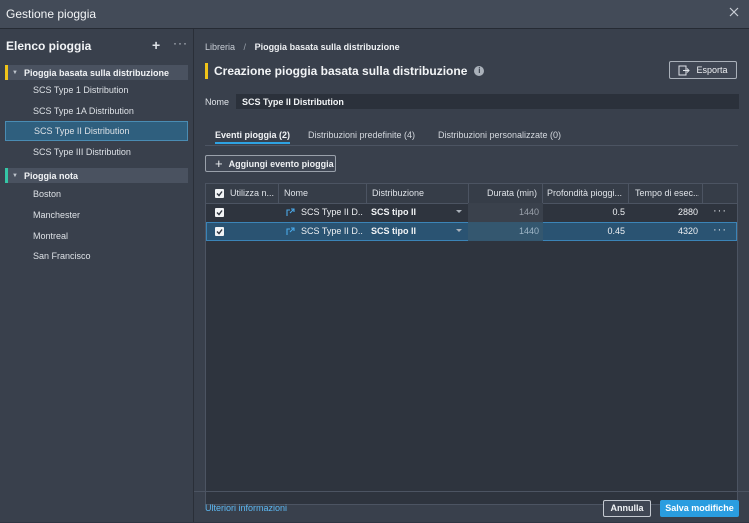 The image size is (749, 523). I want to click on sidebar-item-san-francisco: San Francisco, so click(96, 256).